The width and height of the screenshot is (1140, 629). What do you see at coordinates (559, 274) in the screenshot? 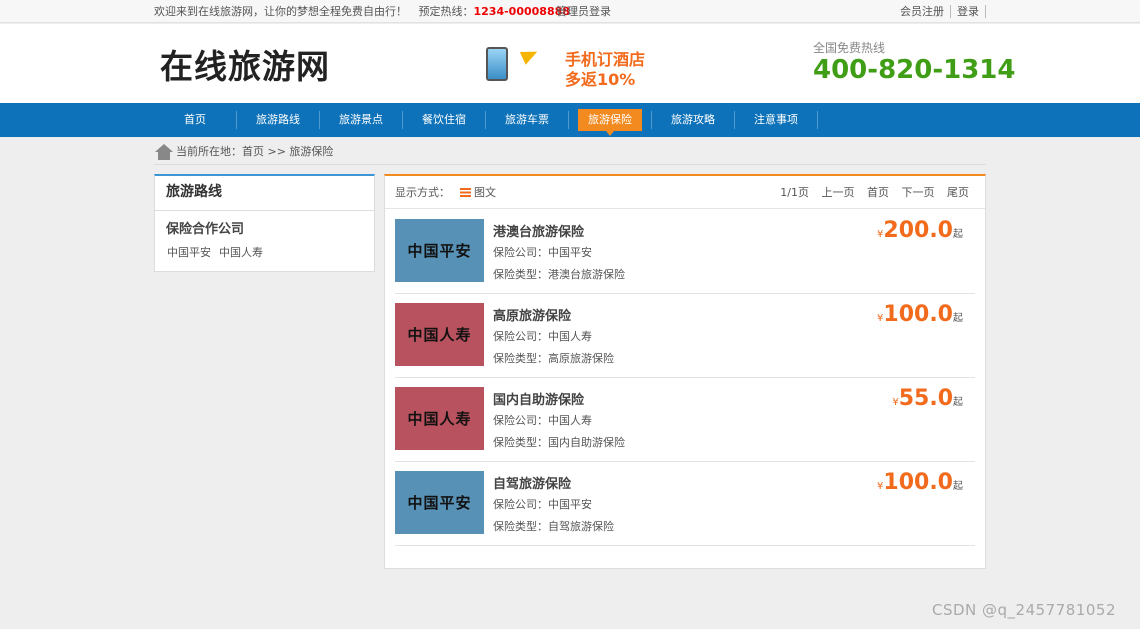
I see `item-type: 保险类型：港澳台旅游保险` at bounding box center [559, 274].